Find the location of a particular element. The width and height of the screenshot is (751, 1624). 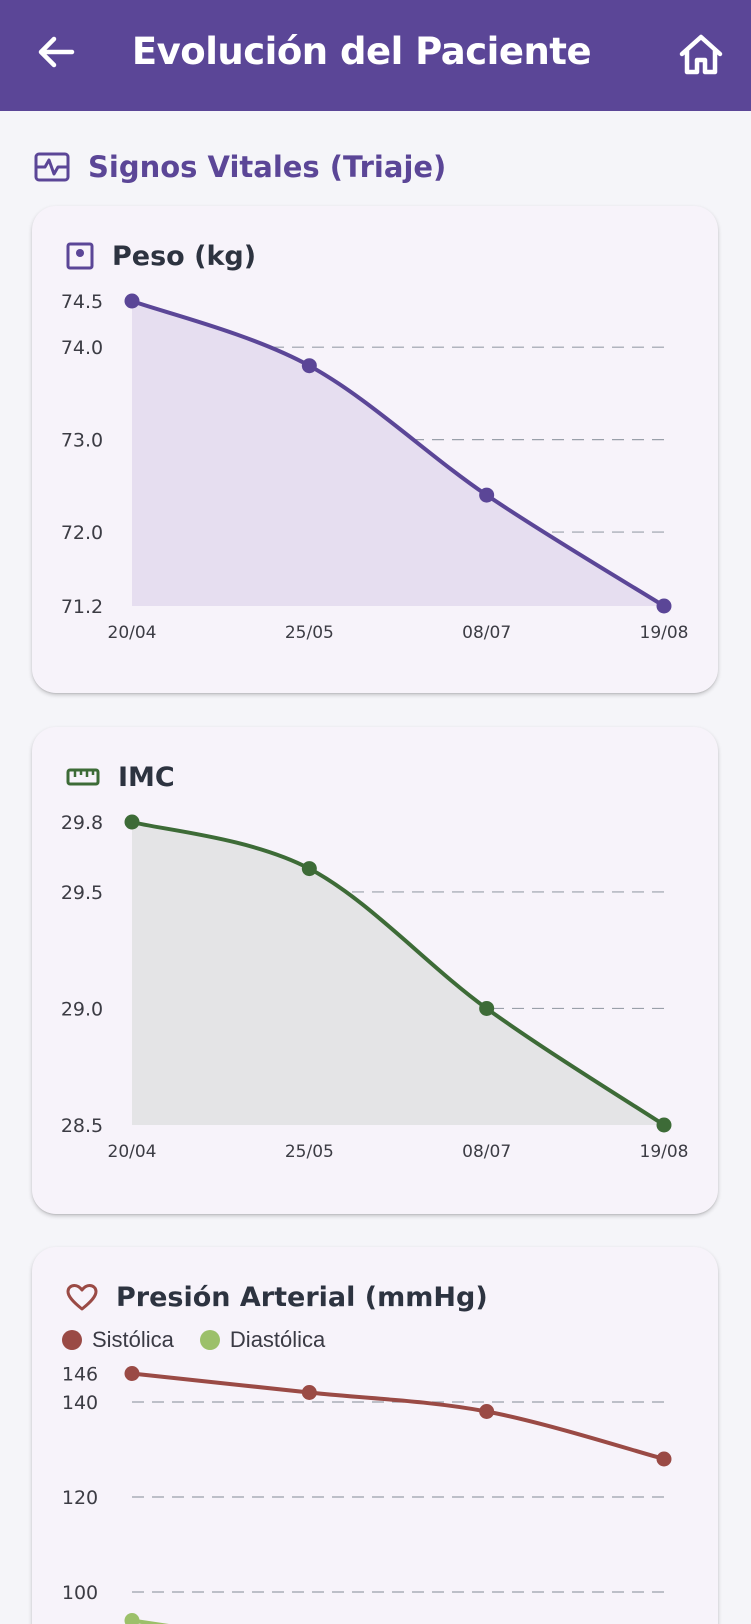

blood-pressure-chart: 146 140 120 100 is located at coordinates (367, 1494).